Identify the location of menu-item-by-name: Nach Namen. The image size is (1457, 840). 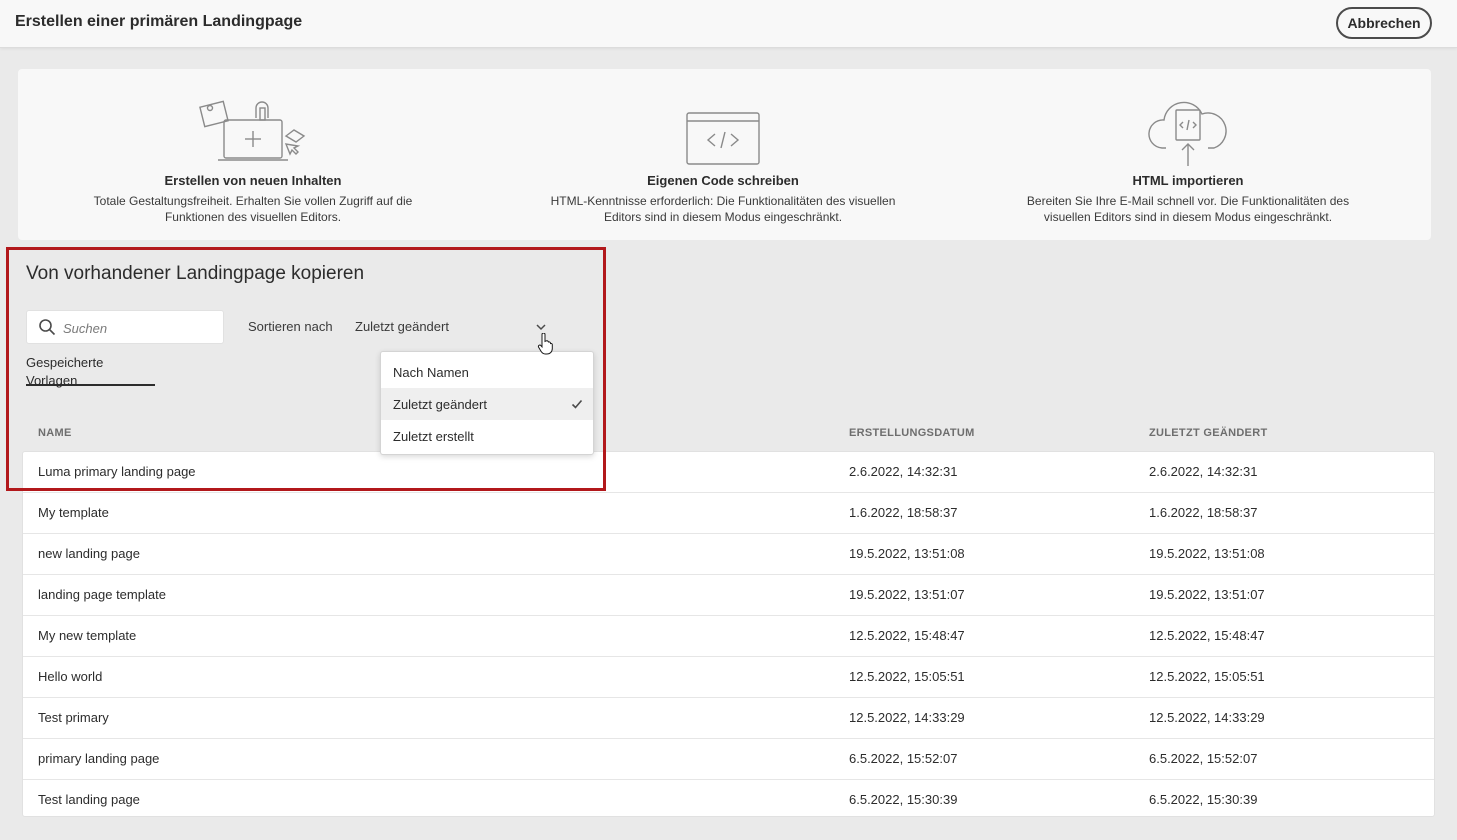
(487, 372).